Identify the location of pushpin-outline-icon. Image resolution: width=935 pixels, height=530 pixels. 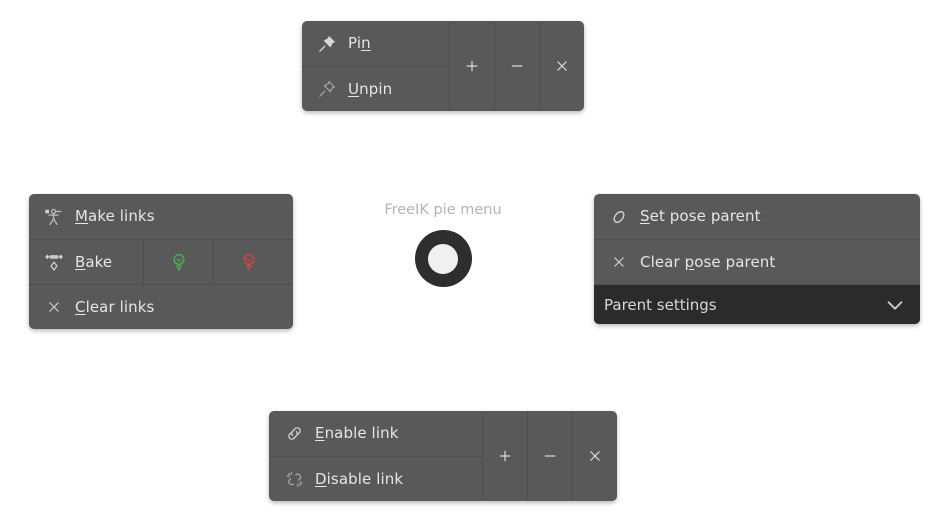
(327, 89).